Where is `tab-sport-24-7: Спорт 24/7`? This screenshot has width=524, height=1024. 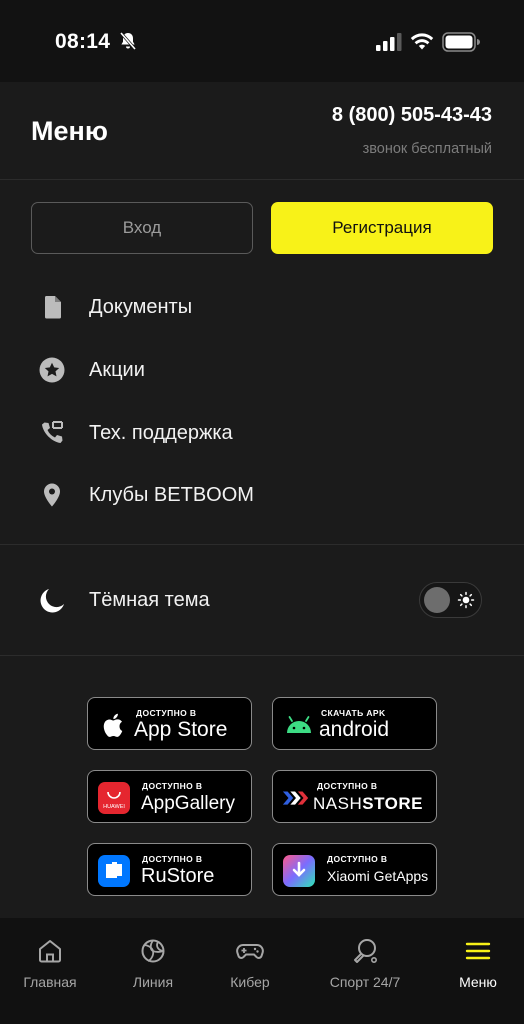 tab-sport-24-7: Спорт 24/7 is located at coordinates (365, 971).